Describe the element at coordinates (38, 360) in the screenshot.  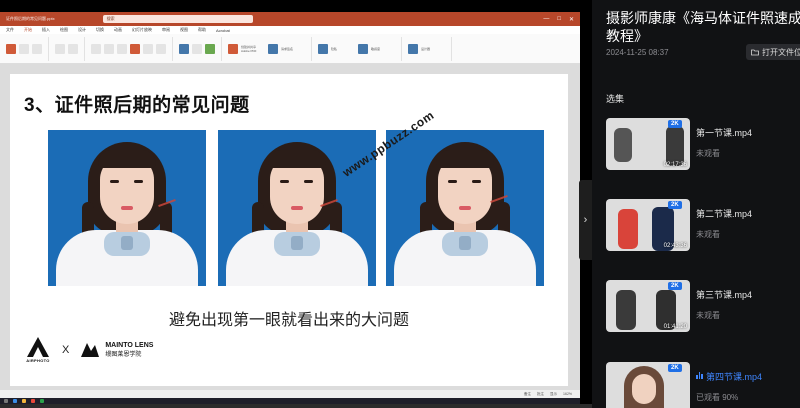
I see `airphoto-logo-text: AIRPHOTO` at that location.